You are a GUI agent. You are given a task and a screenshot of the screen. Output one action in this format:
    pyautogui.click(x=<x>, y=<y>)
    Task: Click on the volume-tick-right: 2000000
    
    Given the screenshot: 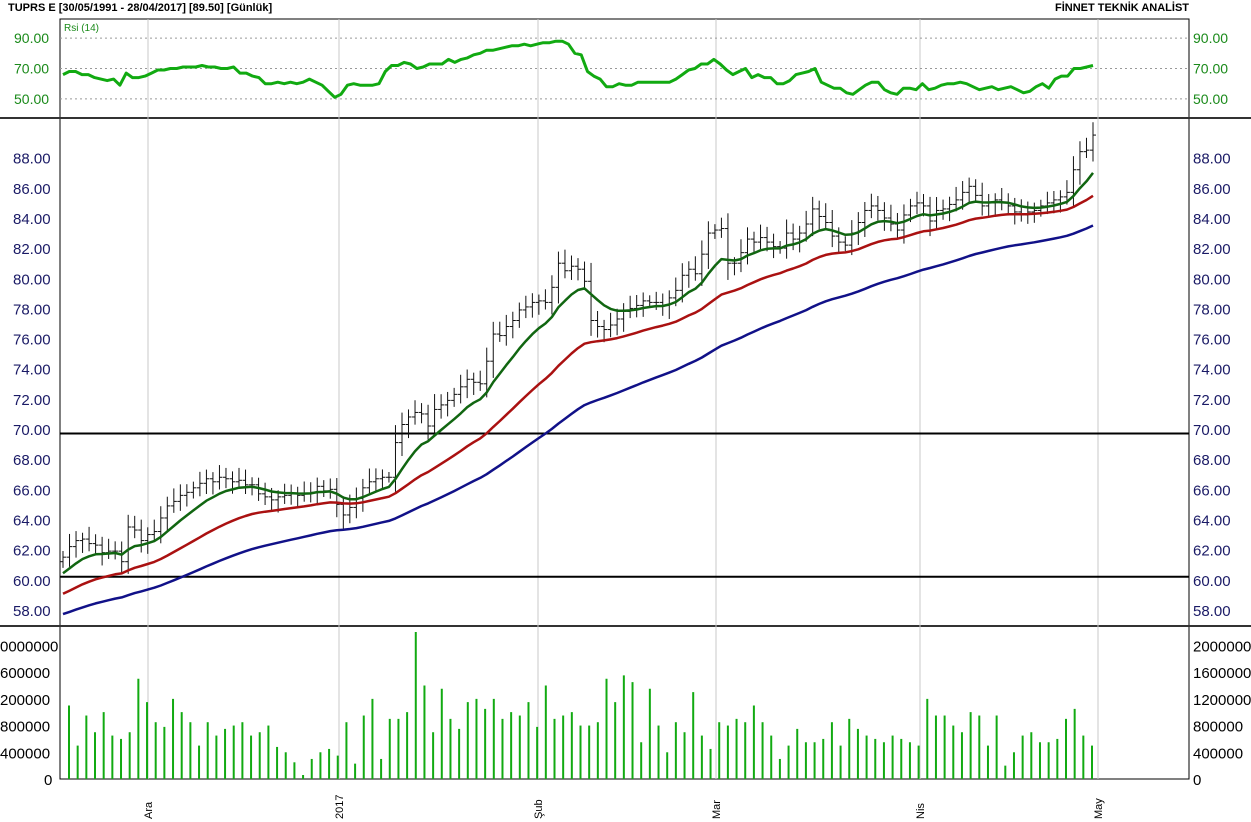 What is the action you would take?
    pyautogui.click(x=1222, y=646)
    